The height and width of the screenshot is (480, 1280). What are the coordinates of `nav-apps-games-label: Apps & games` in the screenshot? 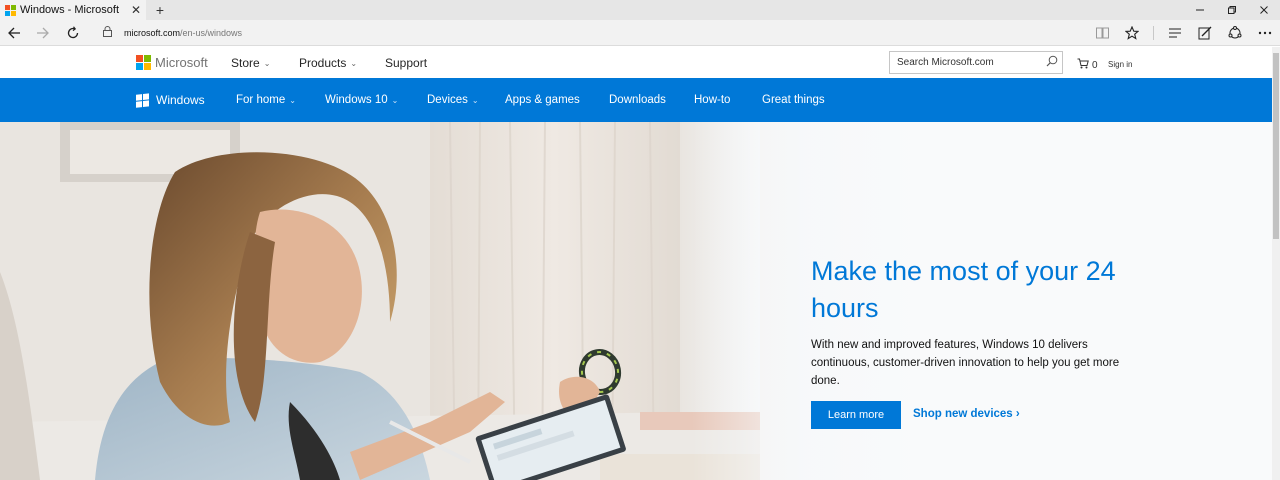 It's located at (542, 100).